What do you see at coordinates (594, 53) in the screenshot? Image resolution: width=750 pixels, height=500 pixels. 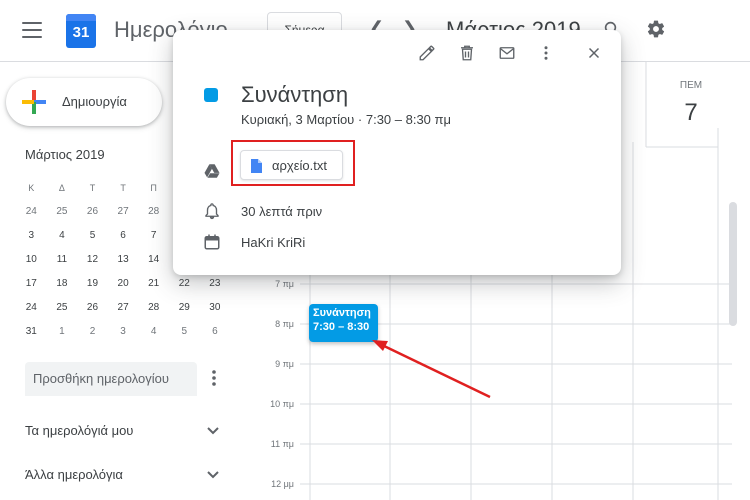 I see `close-icon` at bounding box center [594, 53].